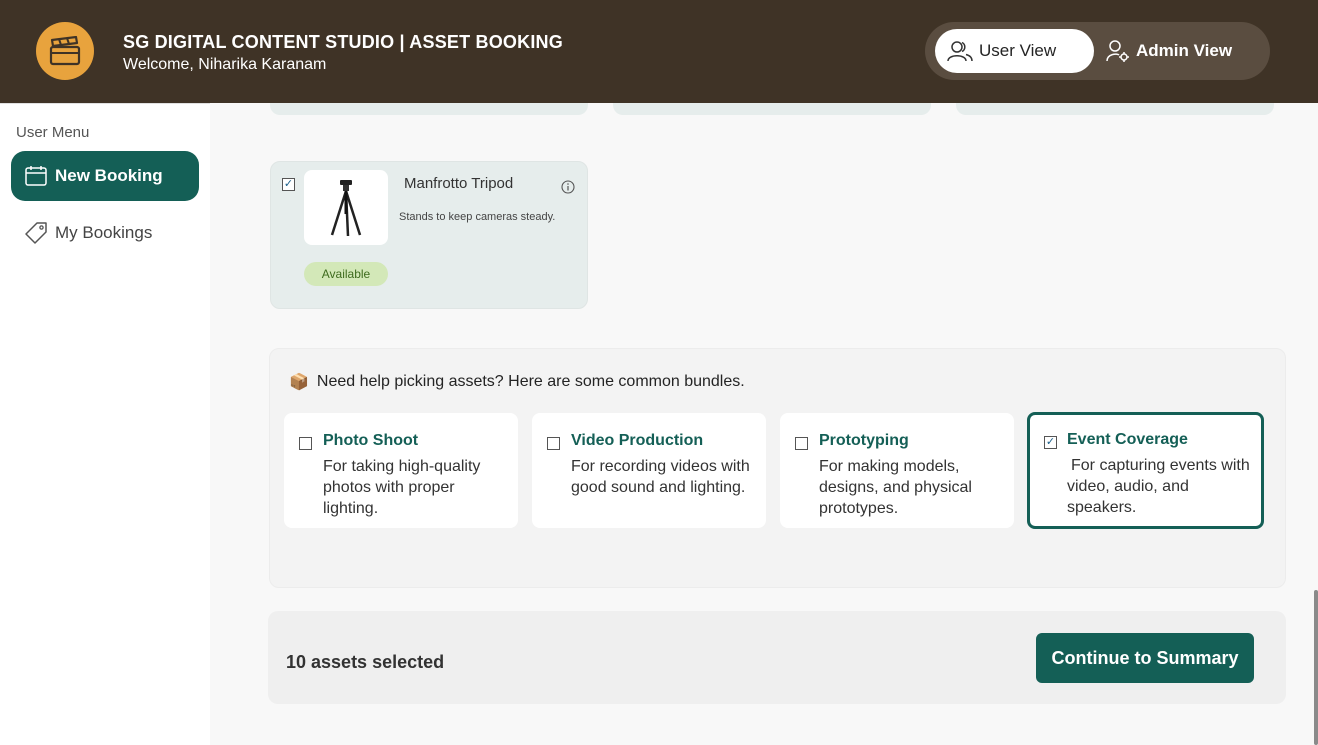 The width and height of the screenshot is (1318, 745). I want to click on welcome-text: Welcome, Niharika Karanam, so click(225, 64).